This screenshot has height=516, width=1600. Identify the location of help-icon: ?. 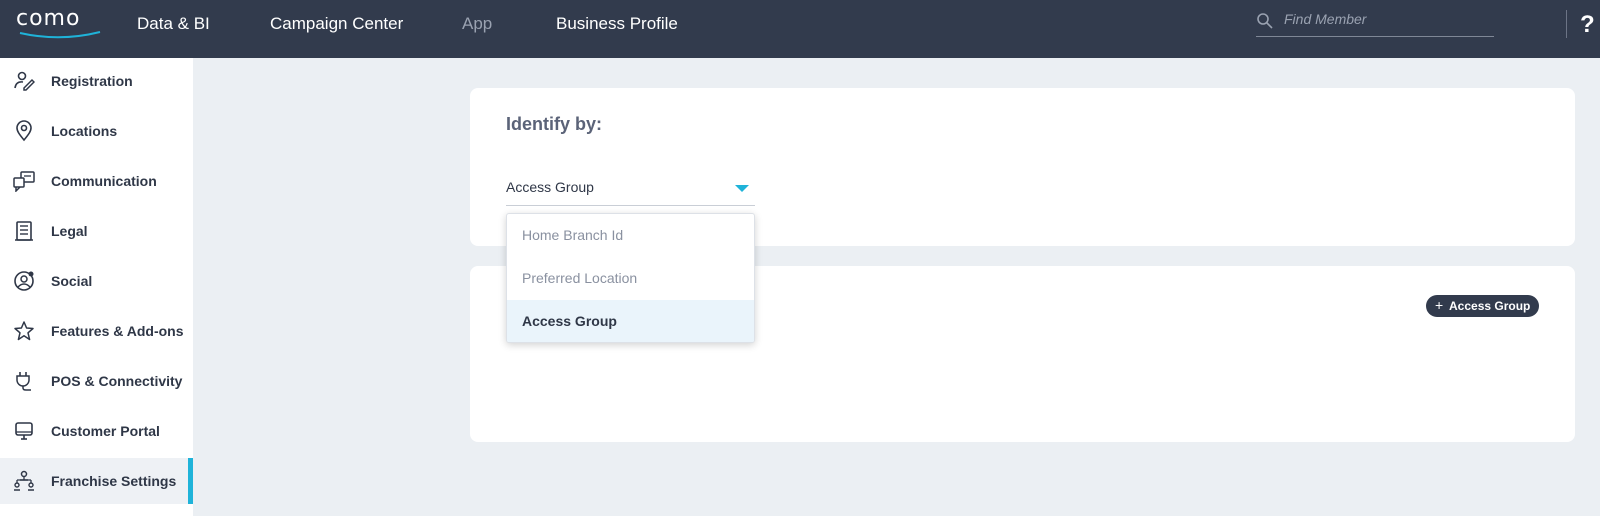
(1587, 25).